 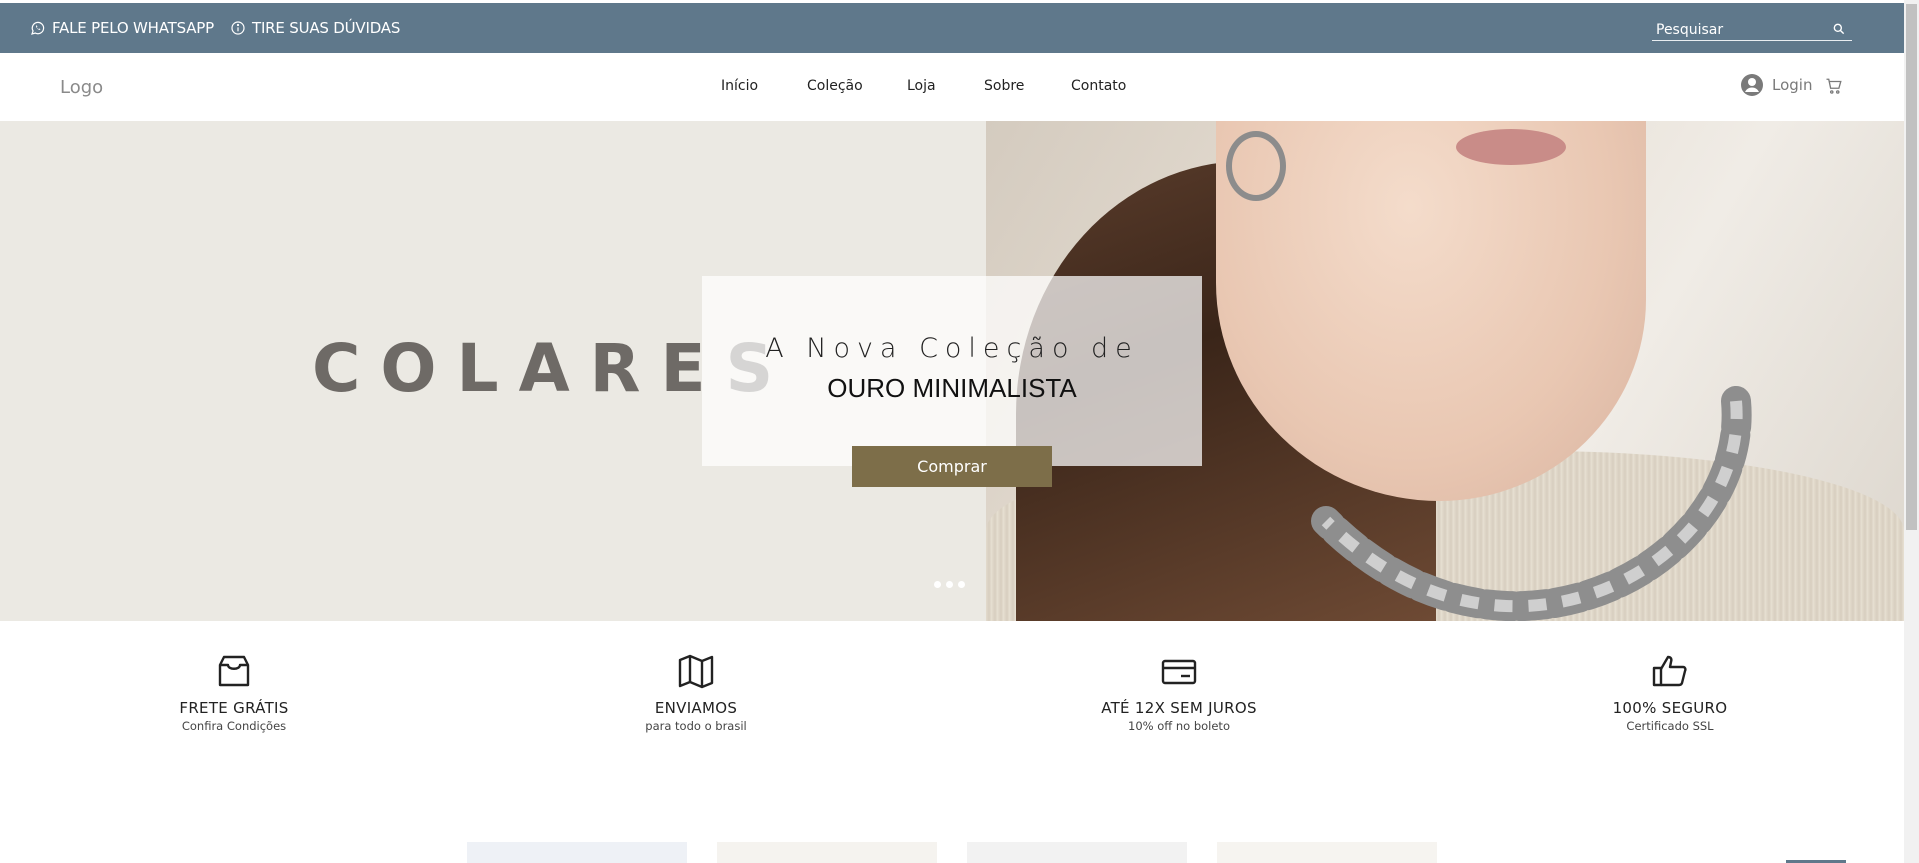 I want to click on search-box, so click(x=1752, y=30).